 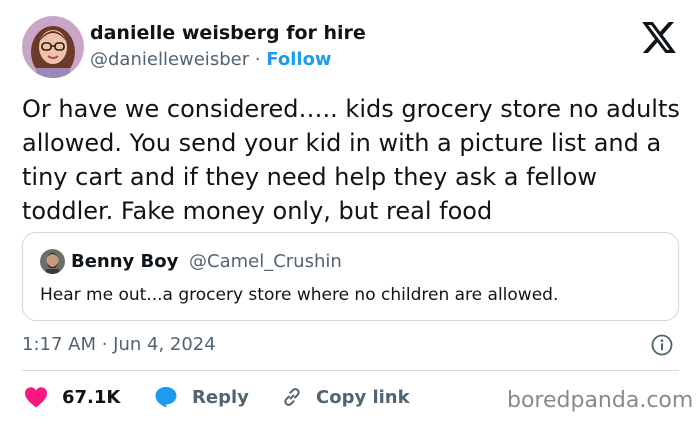 What do you see at coordinates (298, 59) in the screenshot?
I see `follow-button: Follow` at bounding box center [298, 59].